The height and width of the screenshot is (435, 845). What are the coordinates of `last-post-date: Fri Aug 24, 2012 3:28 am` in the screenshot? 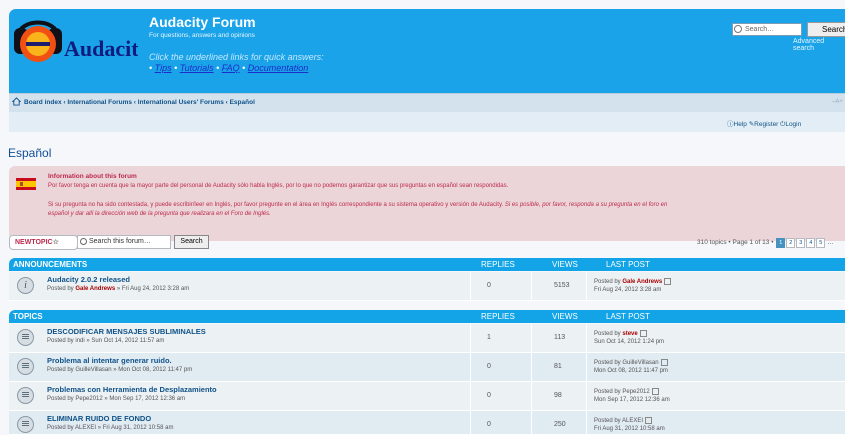 It's located at (628, 290).